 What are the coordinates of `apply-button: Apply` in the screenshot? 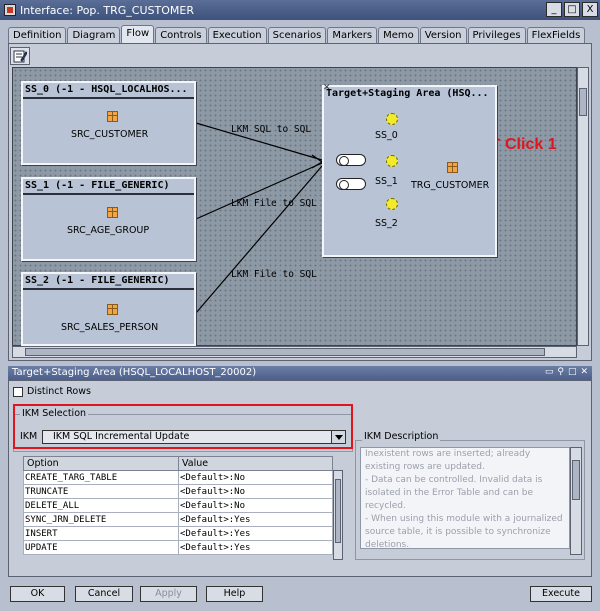 It's located at (168, 594).